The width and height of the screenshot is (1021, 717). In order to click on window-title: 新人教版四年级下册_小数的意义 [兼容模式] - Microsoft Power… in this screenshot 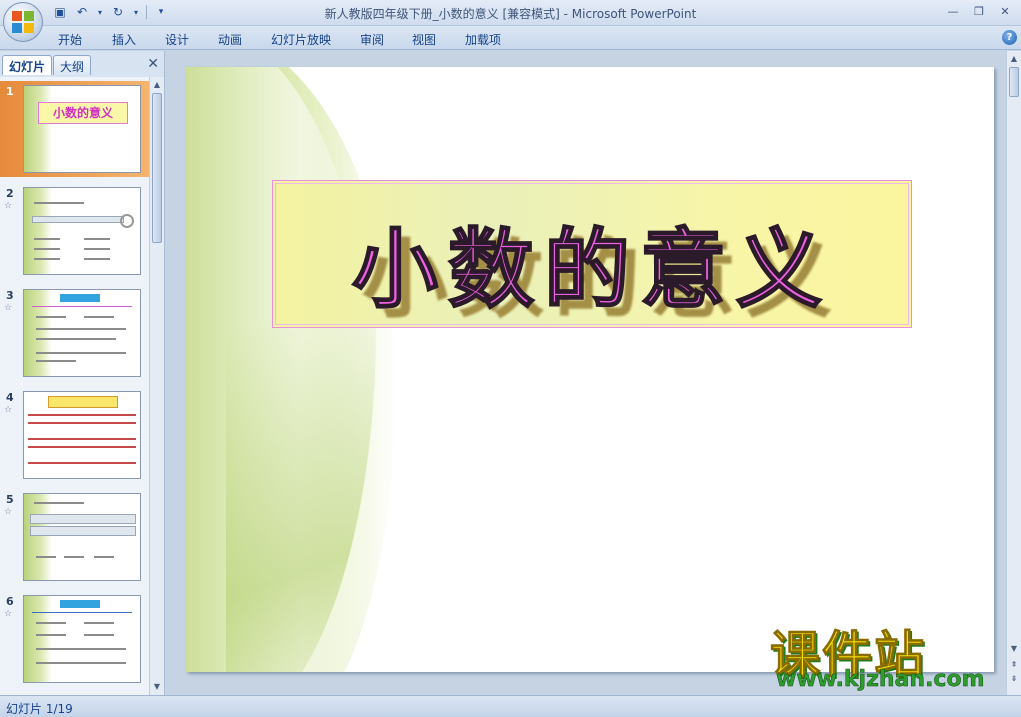, I will do `click(510, 14)`.